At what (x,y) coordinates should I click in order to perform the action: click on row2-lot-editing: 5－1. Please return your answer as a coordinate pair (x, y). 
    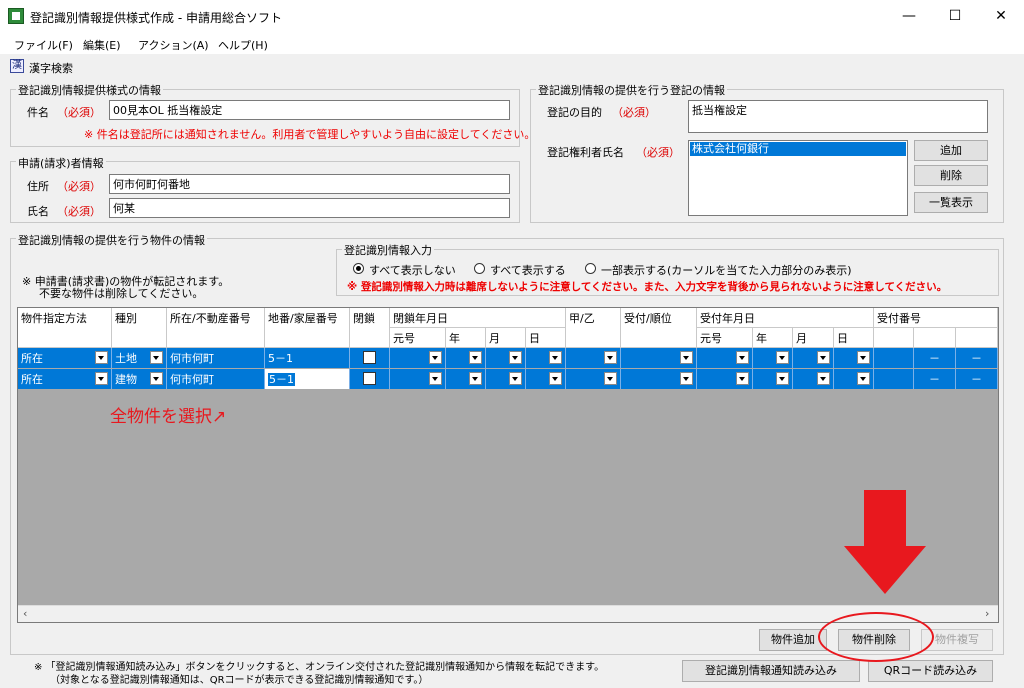
    Looking at the image, I should click on (307, 379).